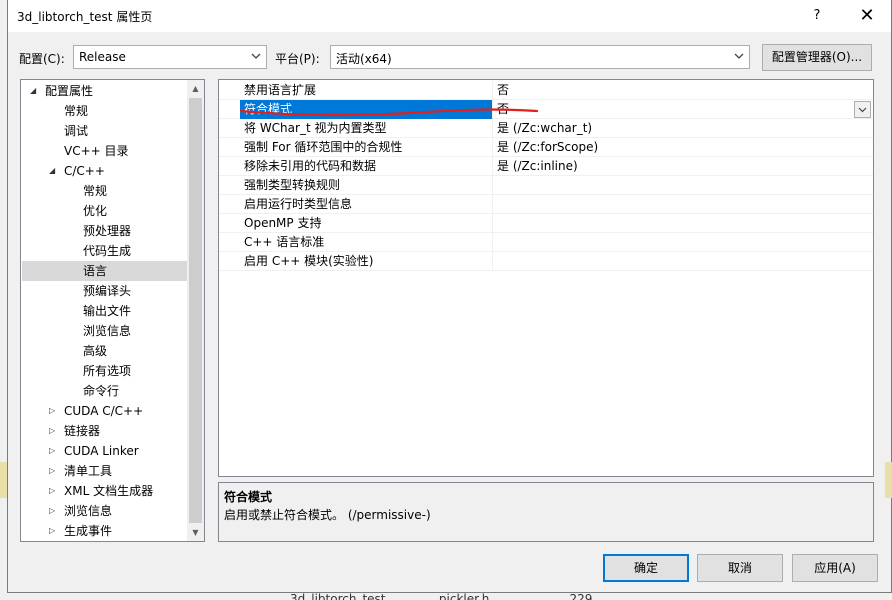 The image size is (892, 600). I want to click on tree-item-label: 高级, so click(95, 351).